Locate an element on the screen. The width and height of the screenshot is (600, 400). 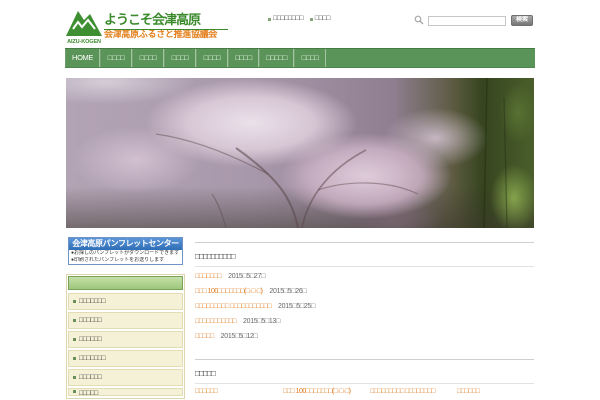
news-title-link: □□□□□ is located at coordinates (204, 336).